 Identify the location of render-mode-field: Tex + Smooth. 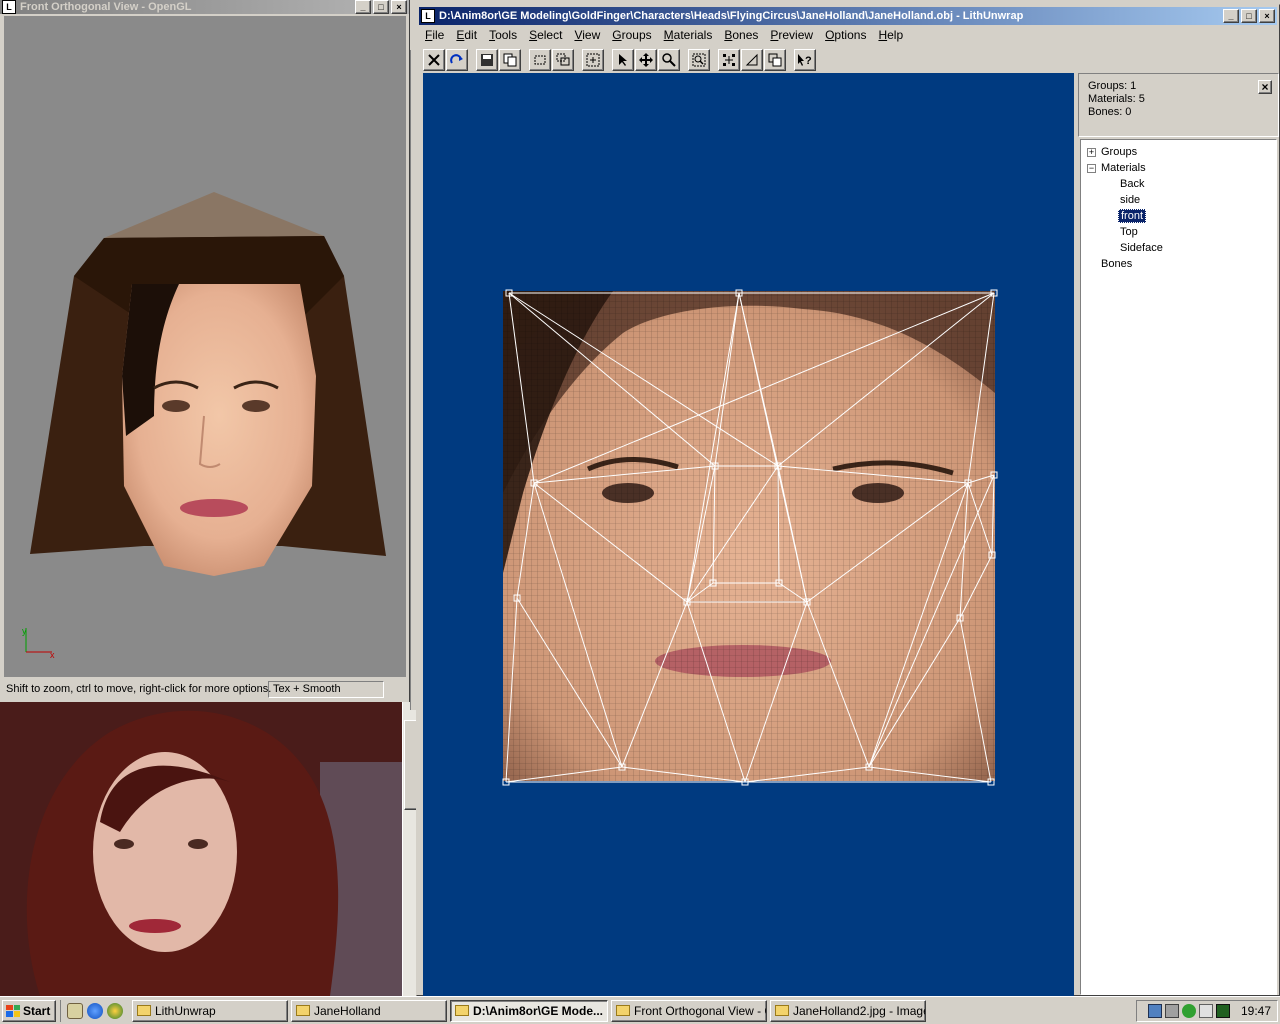
(326, 689).